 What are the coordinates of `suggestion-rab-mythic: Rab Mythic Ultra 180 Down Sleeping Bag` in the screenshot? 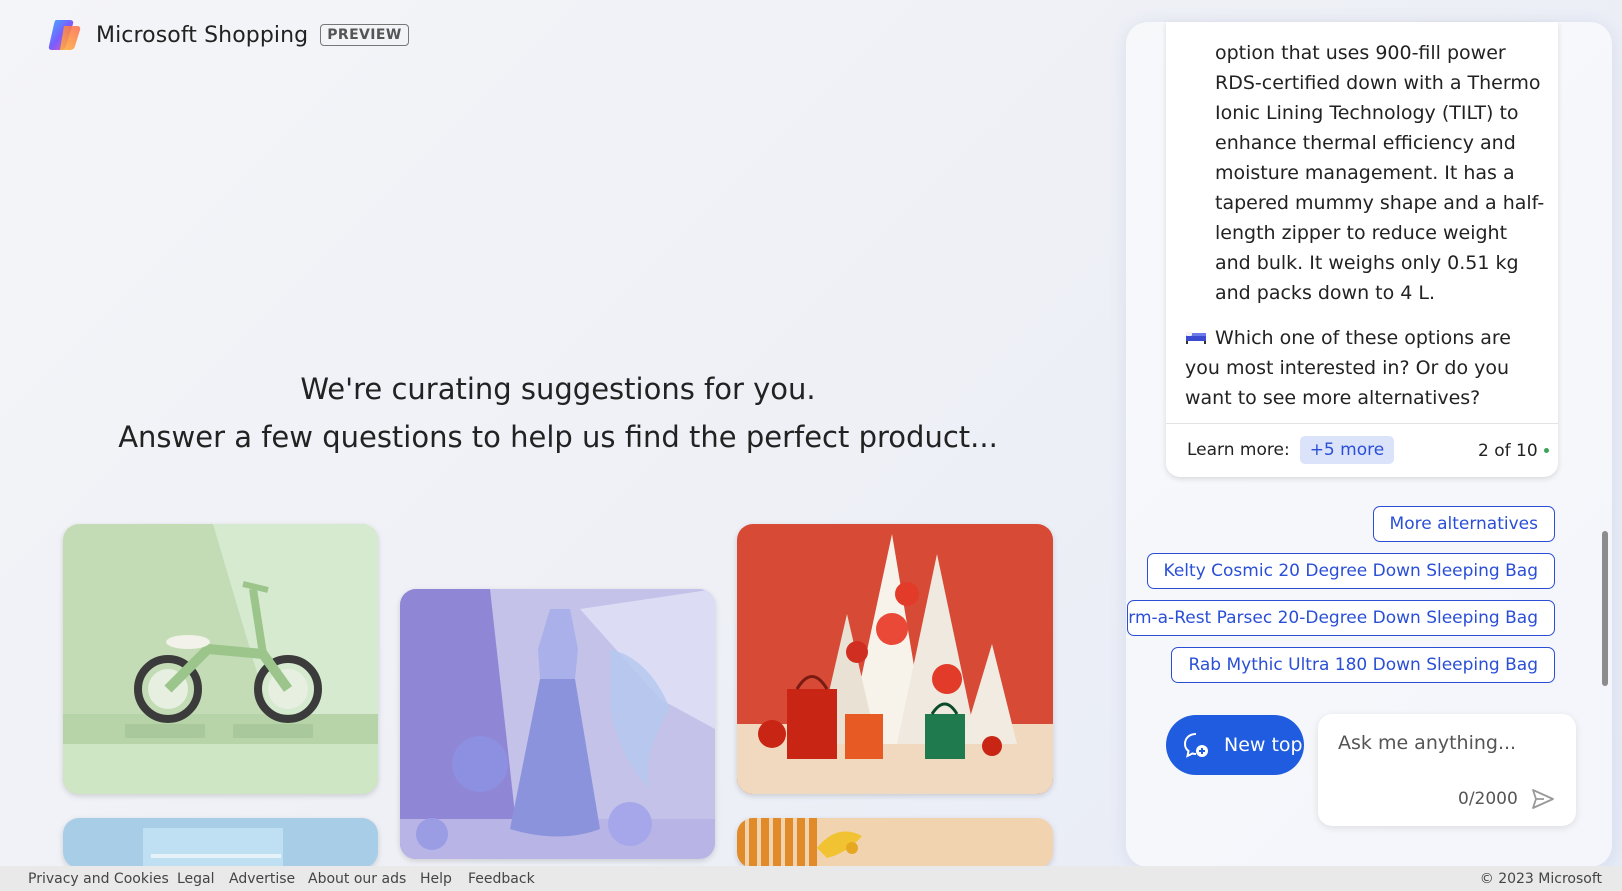 It's located at (1363, 665).